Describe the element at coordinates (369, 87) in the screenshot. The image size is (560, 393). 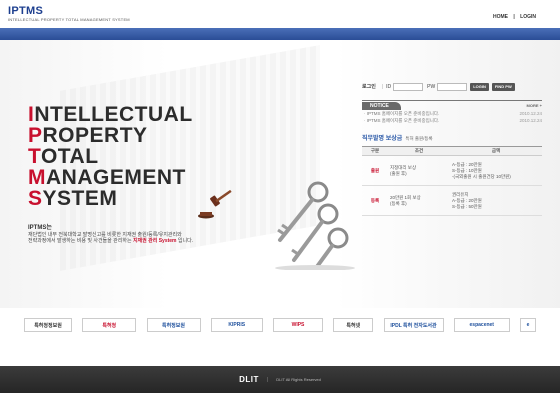
I see `login-label: 로그인` at that location.